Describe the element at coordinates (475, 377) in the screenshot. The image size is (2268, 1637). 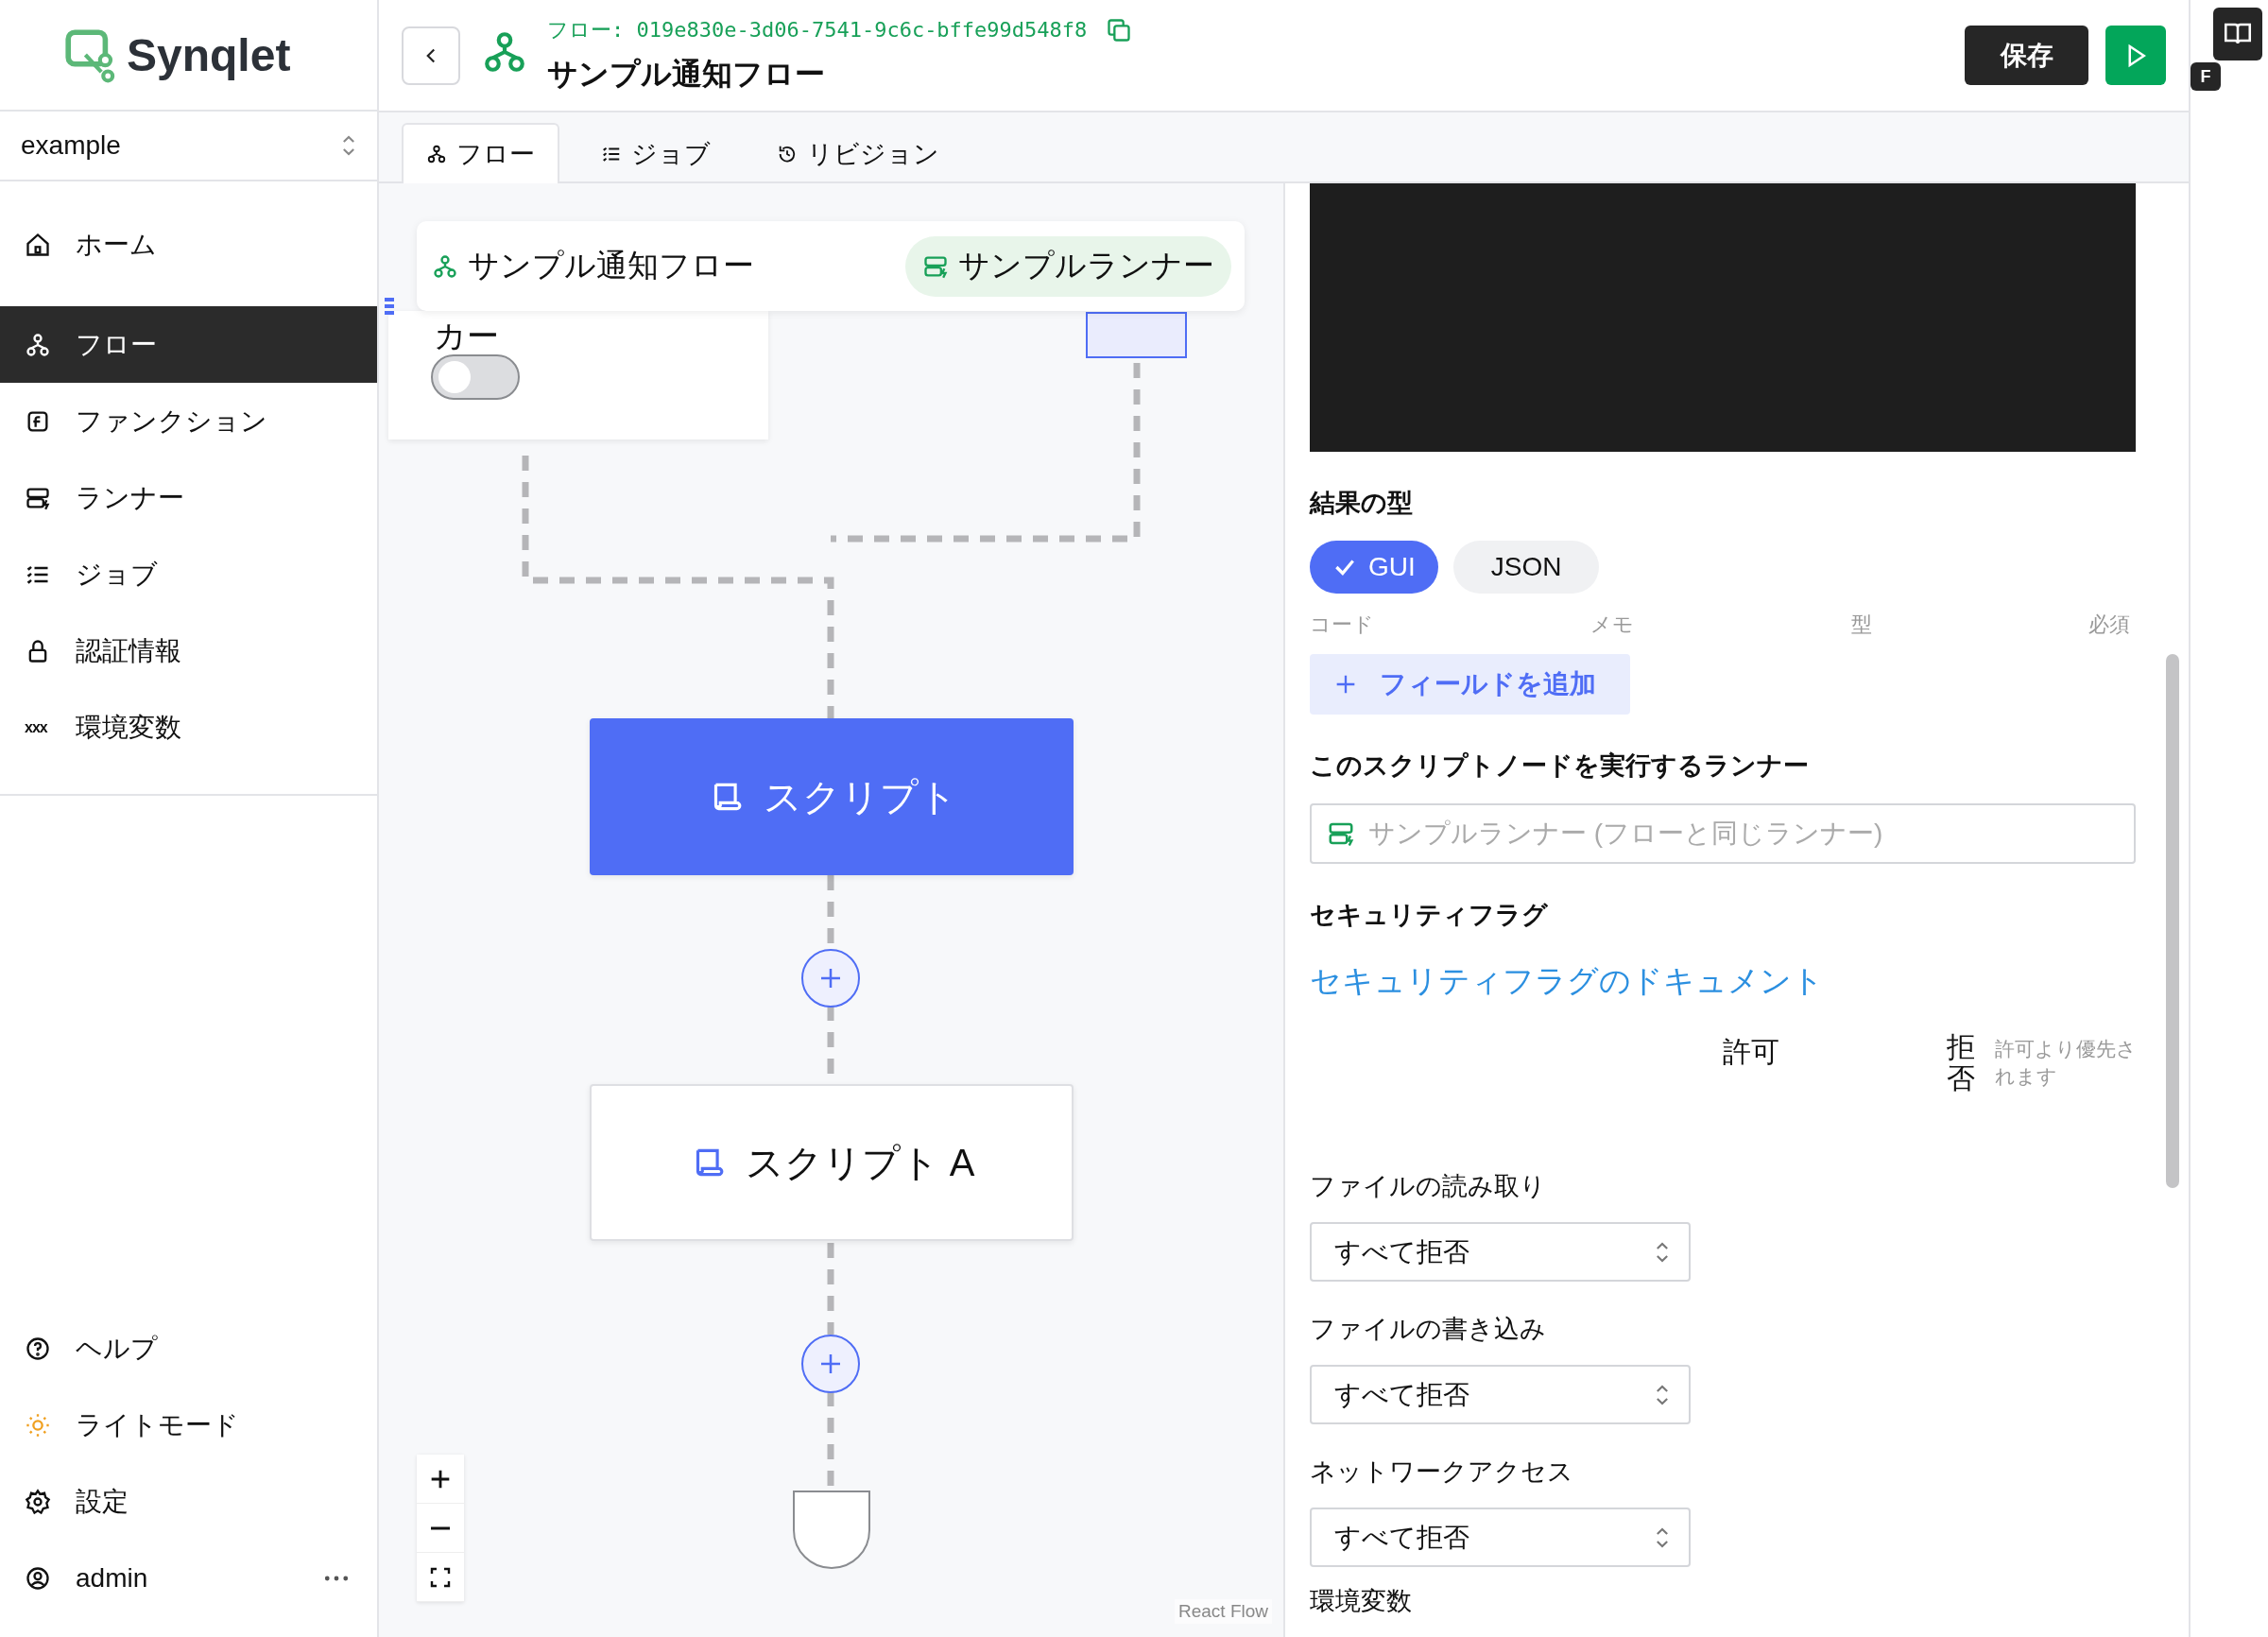
I see `toggle-switch` at that location.